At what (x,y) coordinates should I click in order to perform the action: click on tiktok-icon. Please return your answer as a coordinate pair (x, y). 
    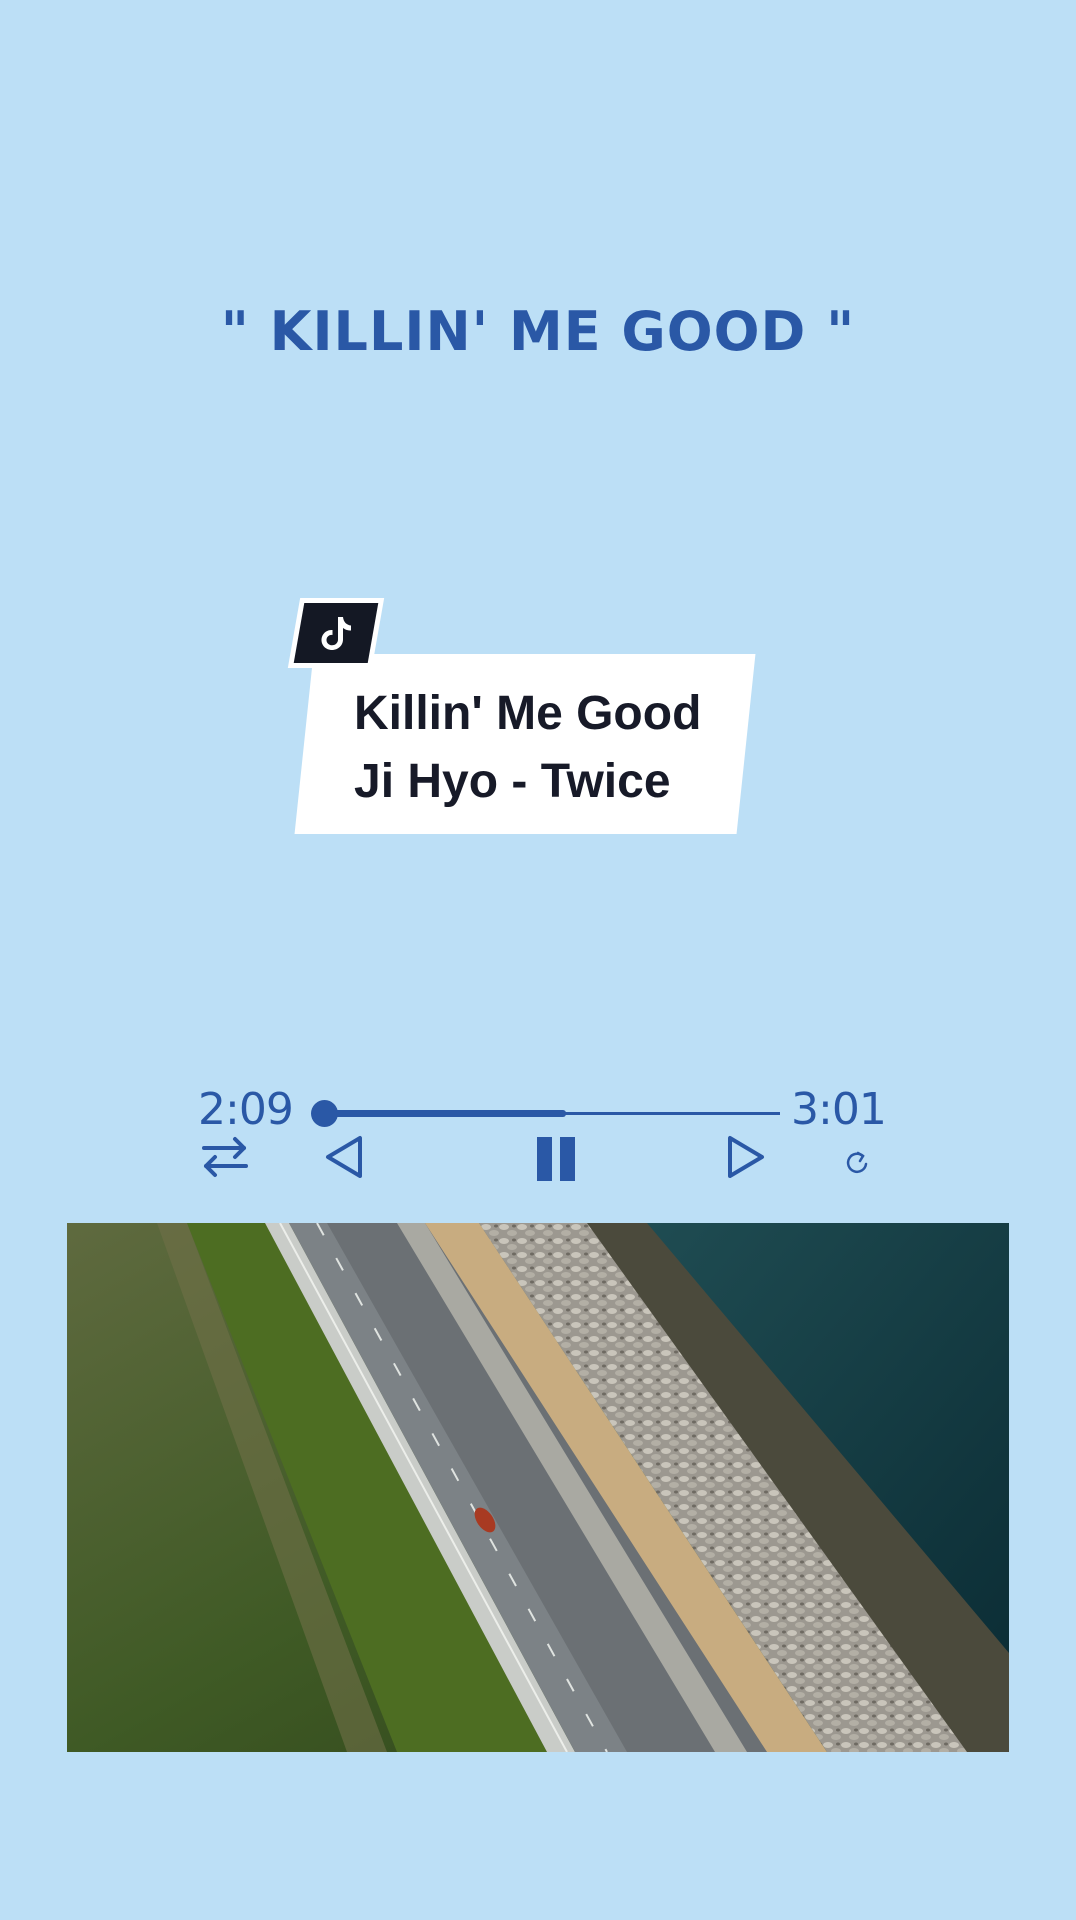
    Looking at the image, I should click on (336, 633).